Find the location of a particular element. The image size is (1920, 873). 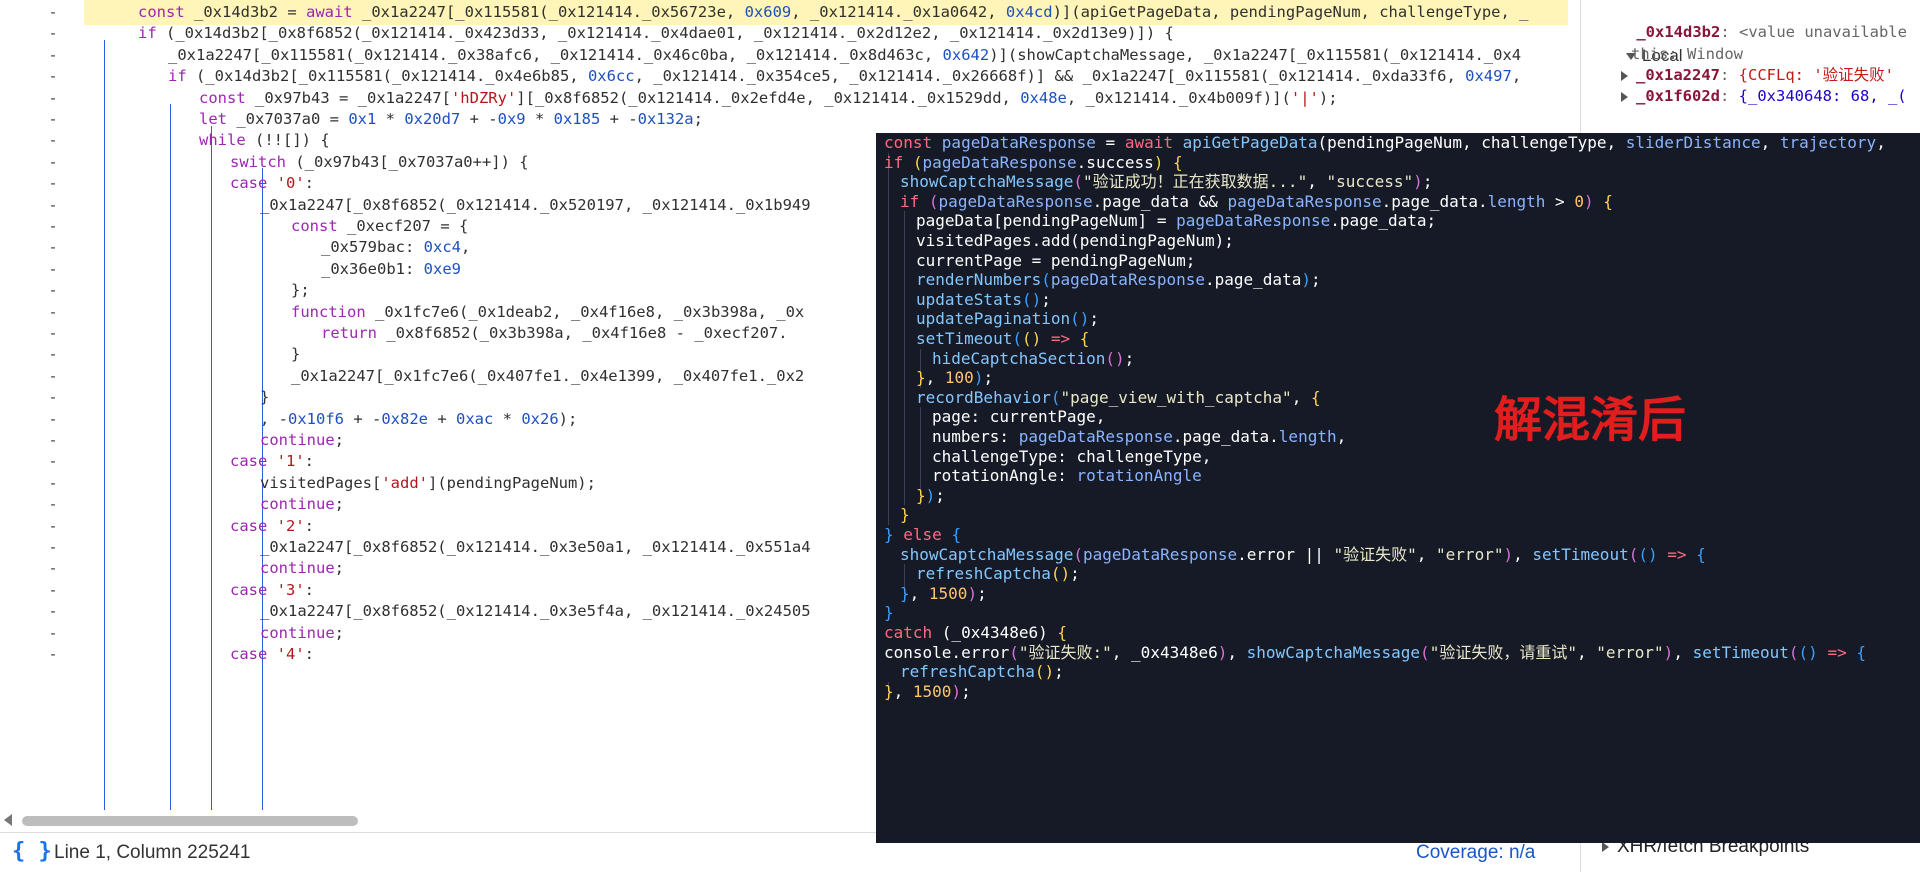

deobfuscated-label: 解混淆后 is located at coordinates (1590, 420).